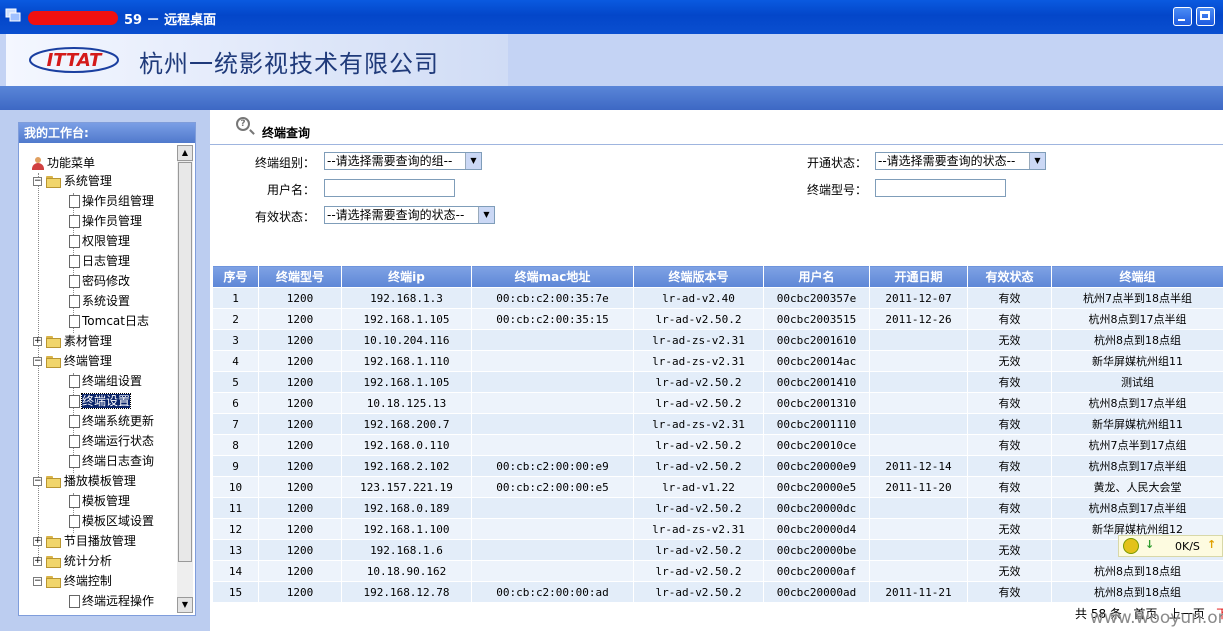 The width and height of the screenshot is (1223, 631). I want to click on valid-select: --请选择需要查询的状态-- ▼, so click(409, 215).